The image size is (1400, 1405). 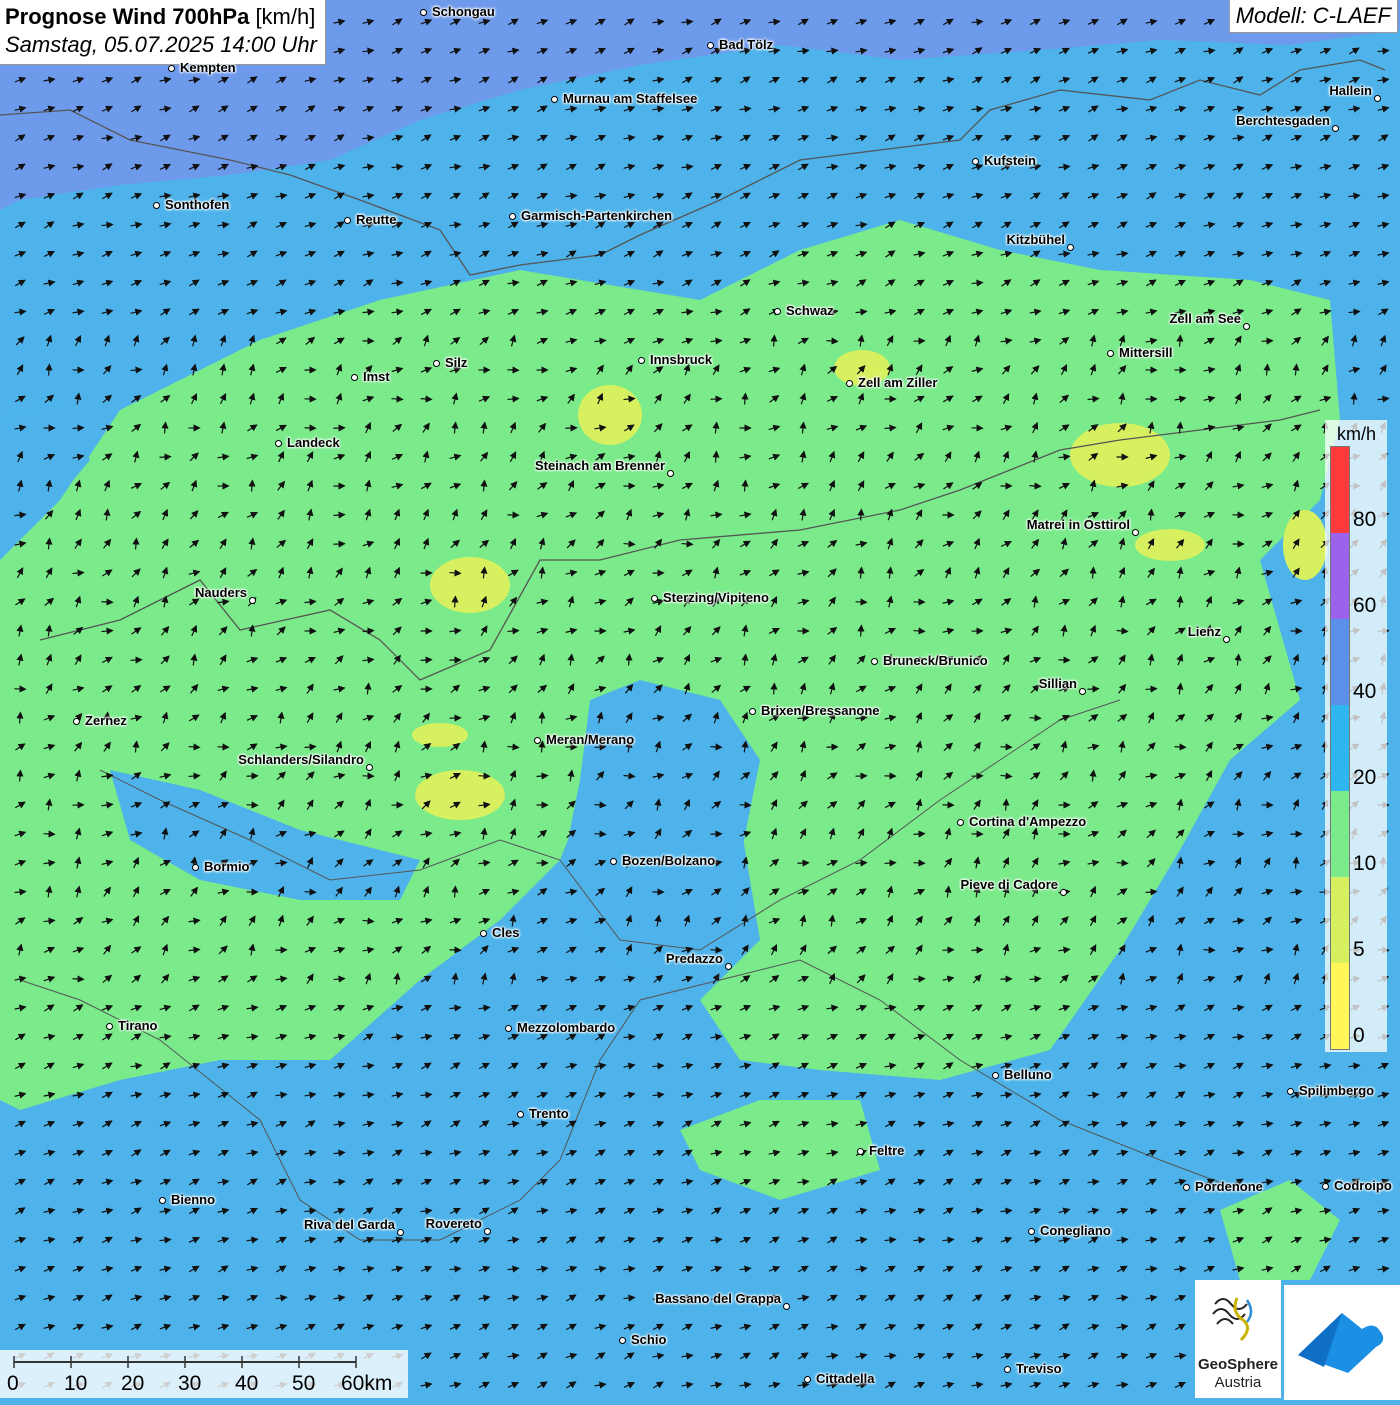 I want to click on city-label: Nauders, so click(x=221, y=592).